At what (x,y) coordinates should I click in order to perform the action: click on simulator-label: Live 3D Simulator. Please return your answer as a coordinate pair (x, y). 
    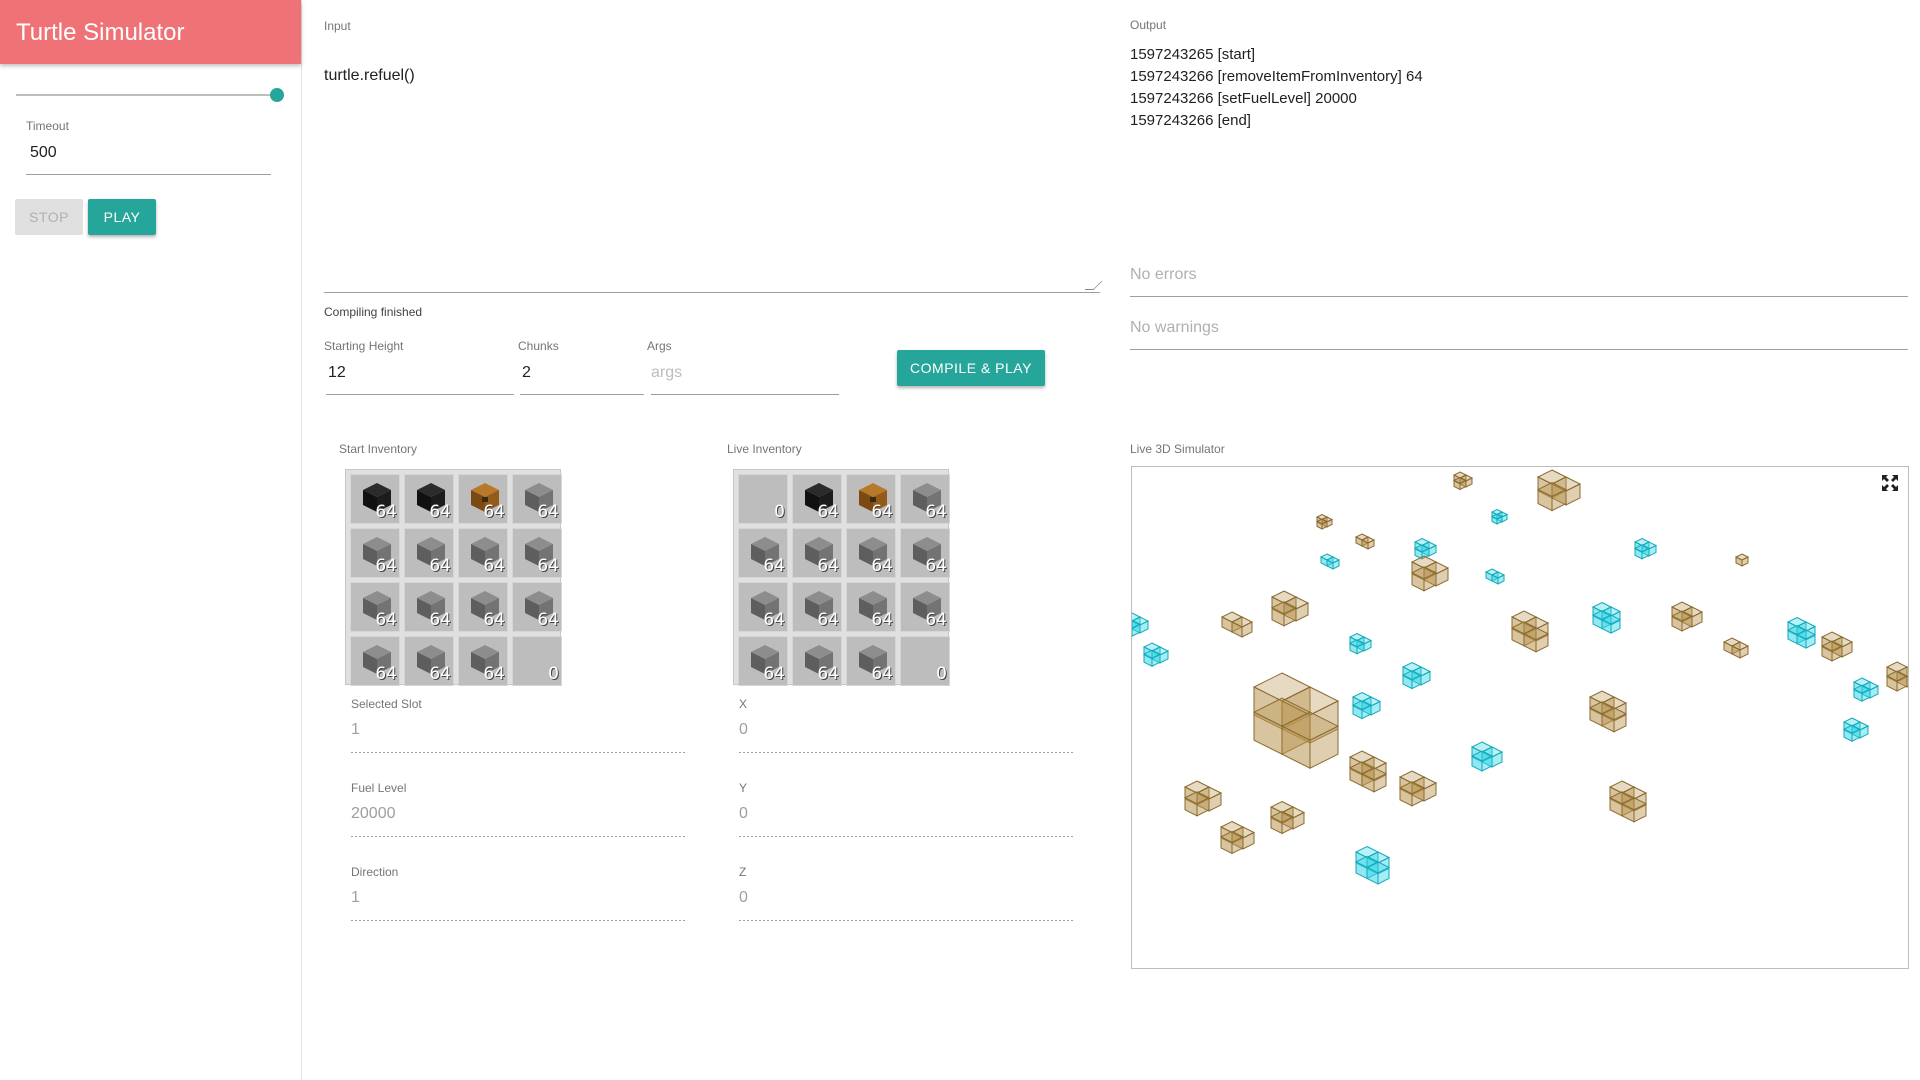
    Looking at the image, I should click on (1177, 449).